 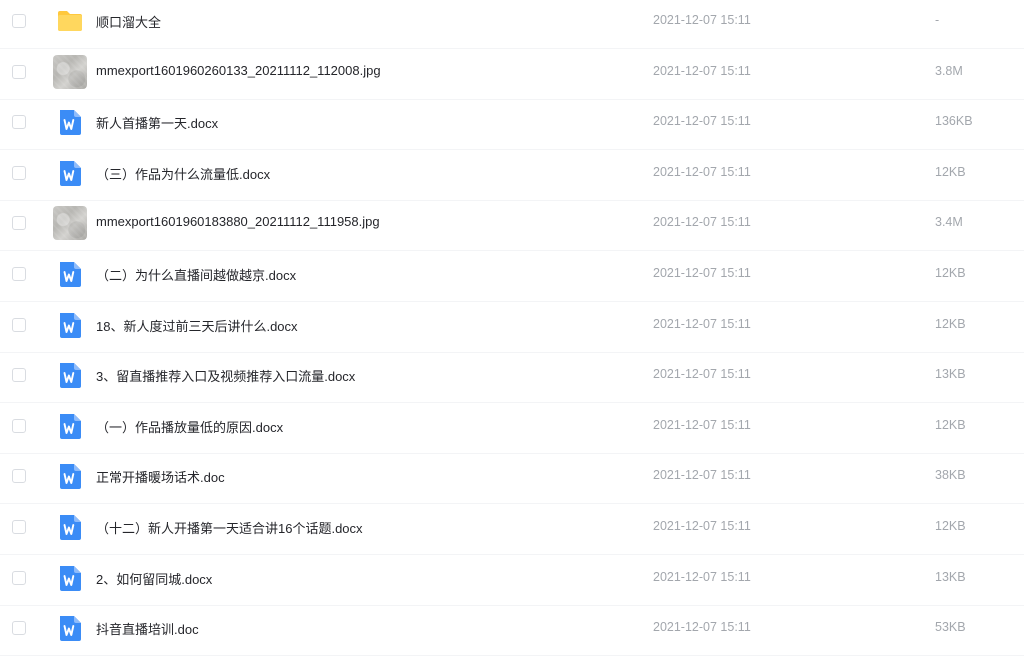 I want to click on file-size: 3.8M, so click(x=949, y=71).